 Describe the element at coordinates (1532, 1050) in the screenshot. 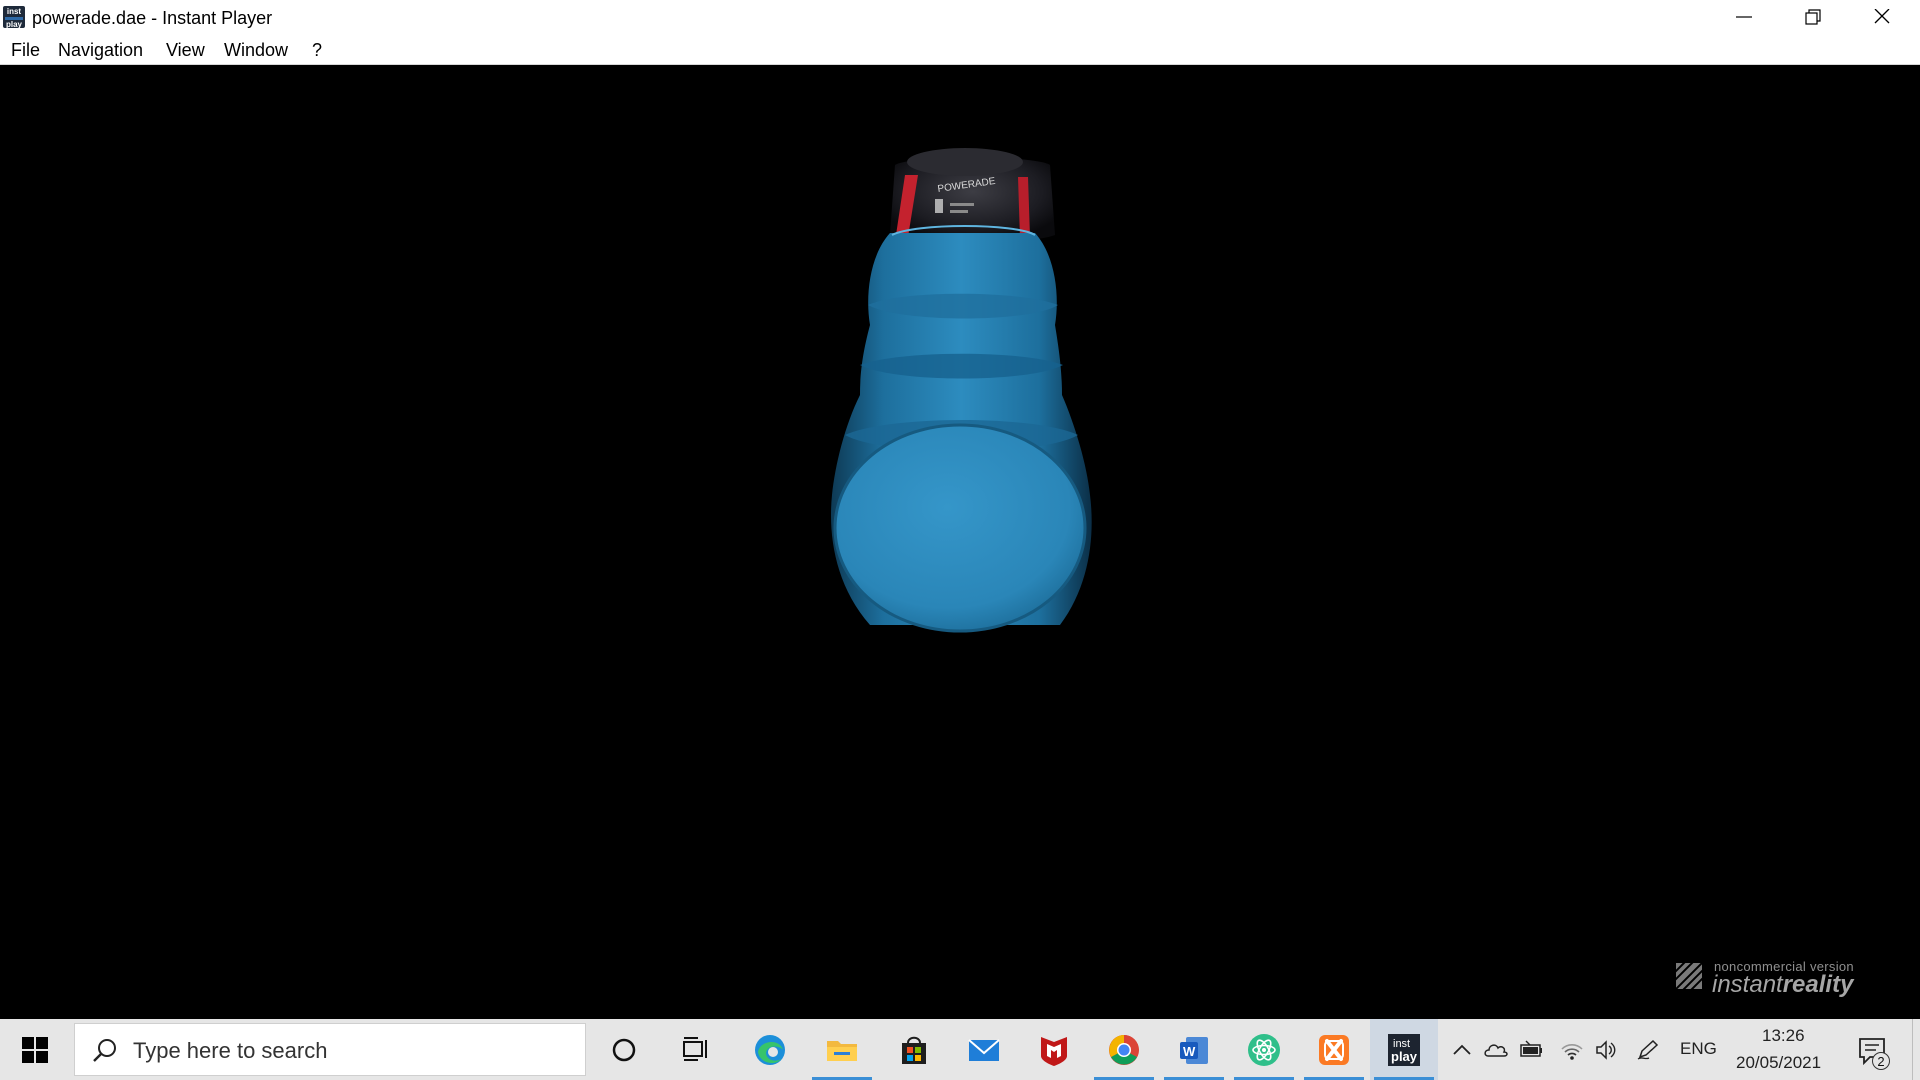

I see `battery-icon` at that location.